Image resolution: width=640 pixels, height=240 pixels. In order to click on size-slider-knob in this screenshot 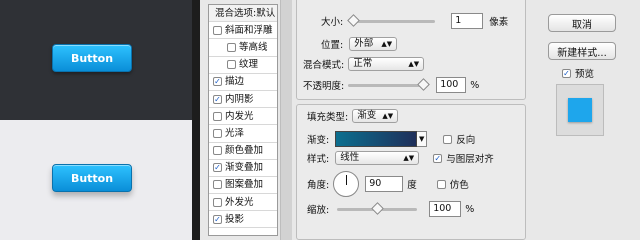, I will do `click(354, 20)`.